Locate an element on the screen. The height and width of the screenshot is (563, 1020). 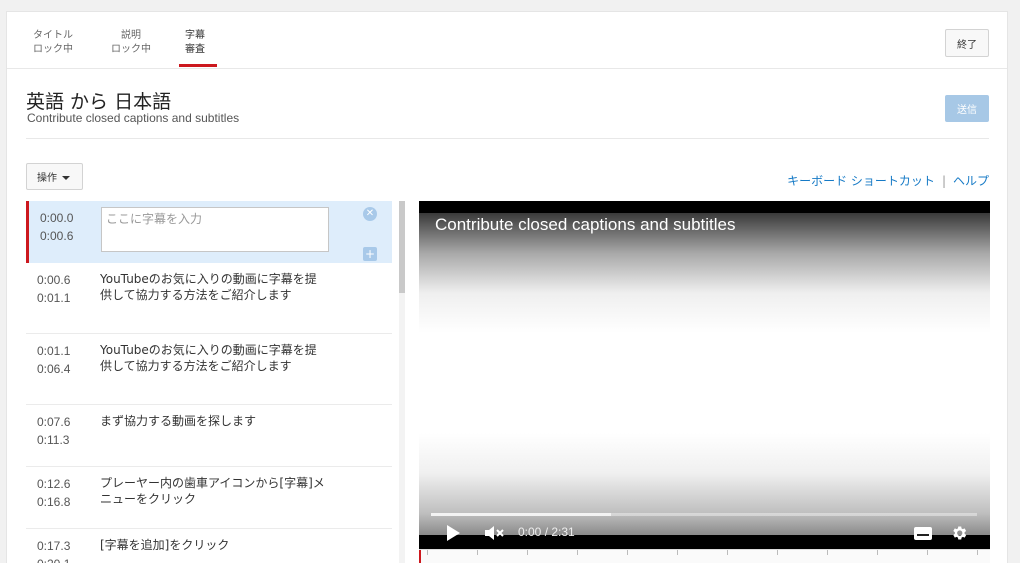
caption-start-time: 0:12.6 is located at coordinates (53, 484).